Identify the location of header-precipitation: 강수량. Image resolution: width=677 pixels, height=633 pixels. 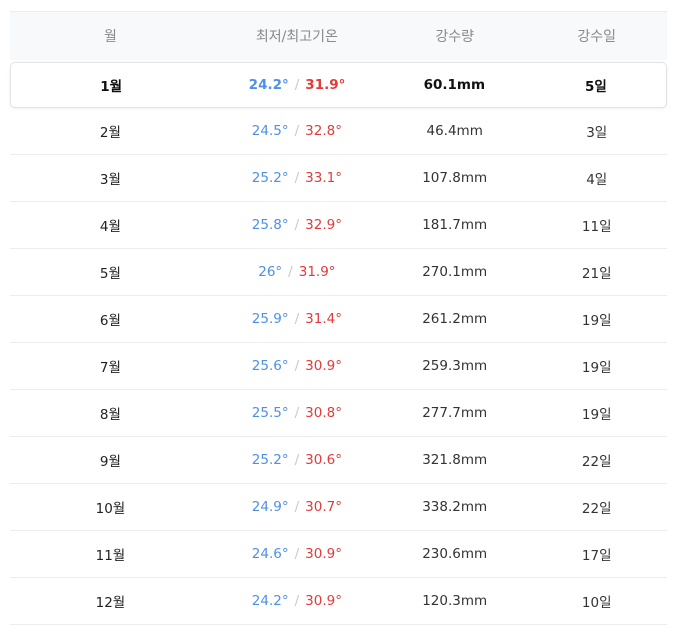
(455, 37).